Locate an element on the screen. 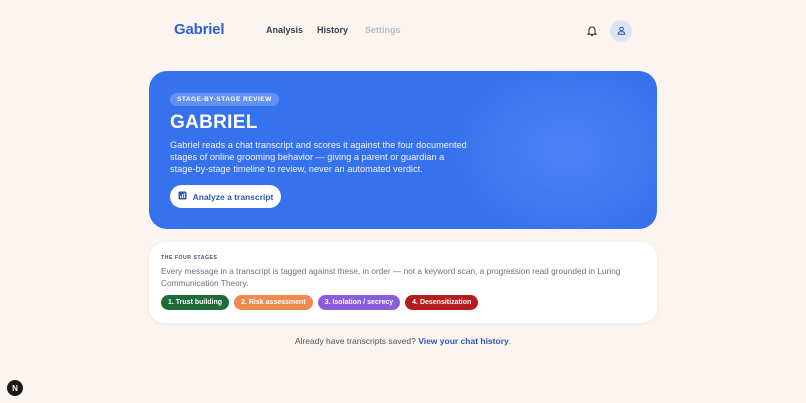  nav-analysis: Analysis is located at coordinates (284, 30).